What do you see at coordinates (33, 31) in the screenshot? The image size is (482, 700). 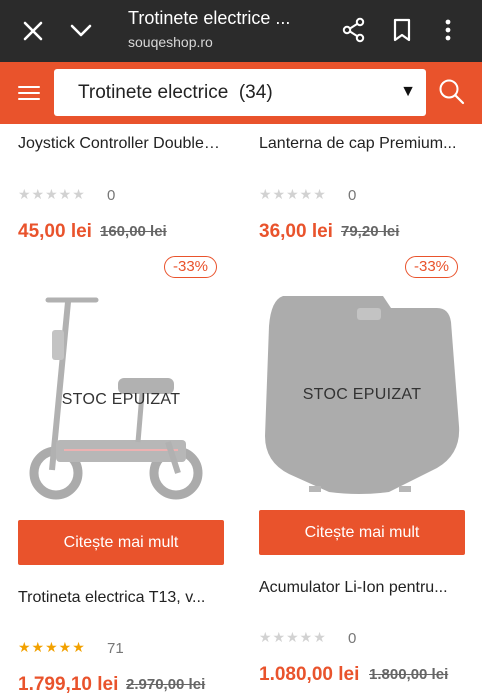 I see `close-icon` at bounding box center [33, 31].